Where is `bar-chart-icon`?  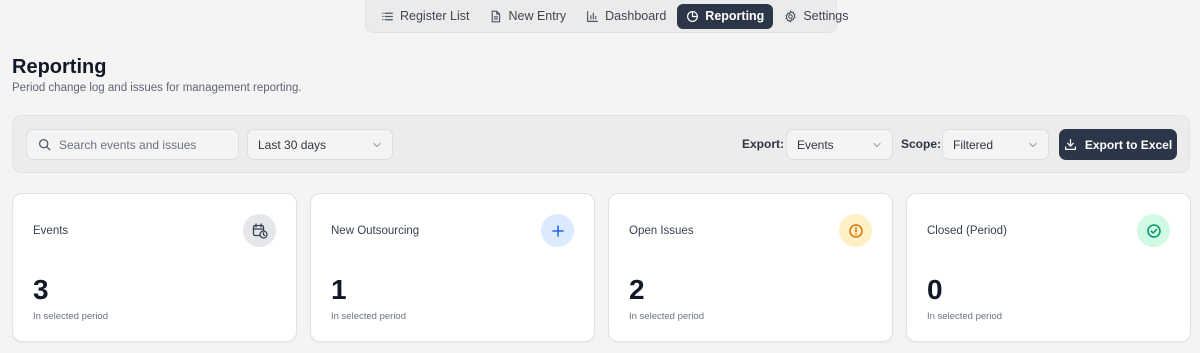
bar-chart-icon is located at coordinates (593, 16).